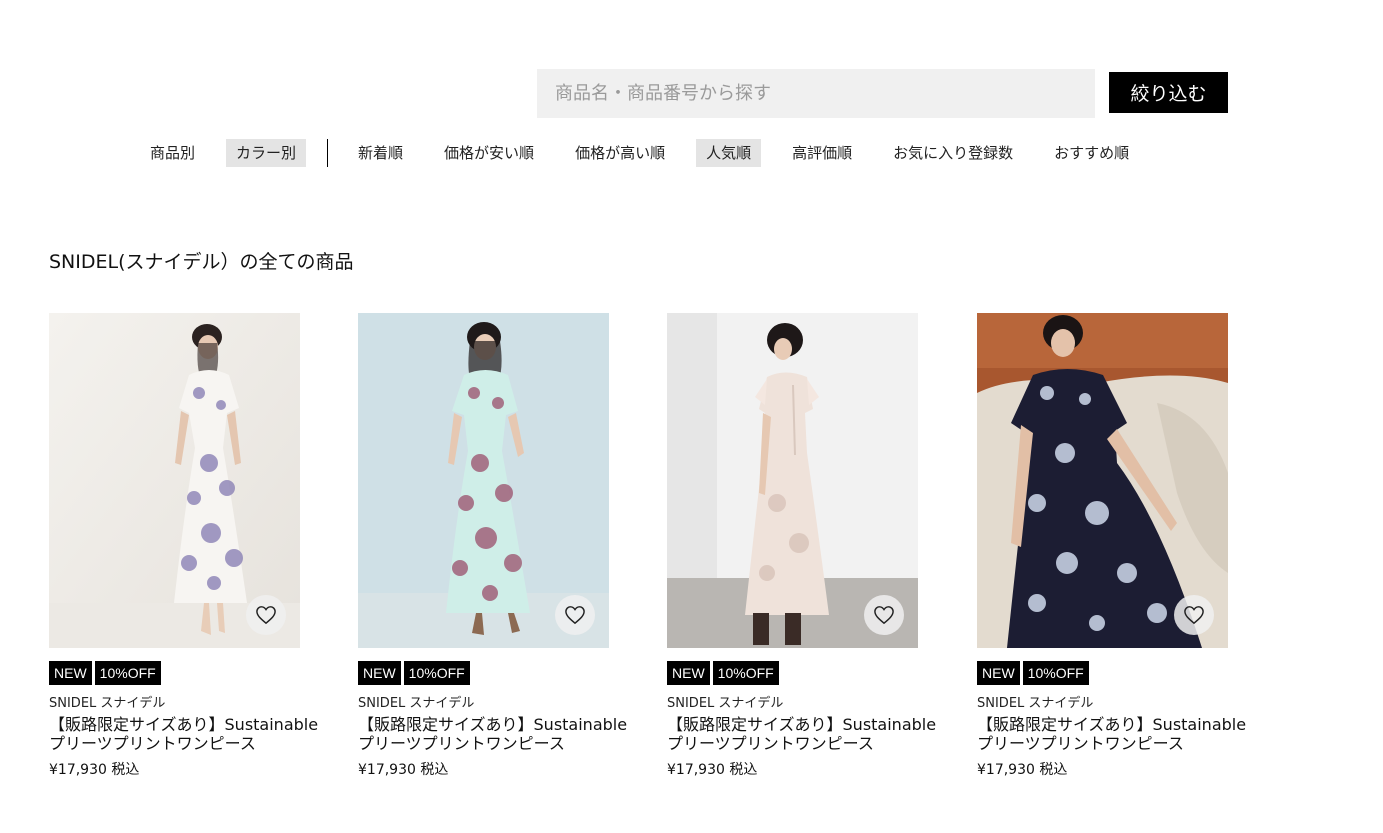 This screenshot has height=833, width=1383. I want to click on filter-submit-button: 絞り込む, so click(1168, 92).